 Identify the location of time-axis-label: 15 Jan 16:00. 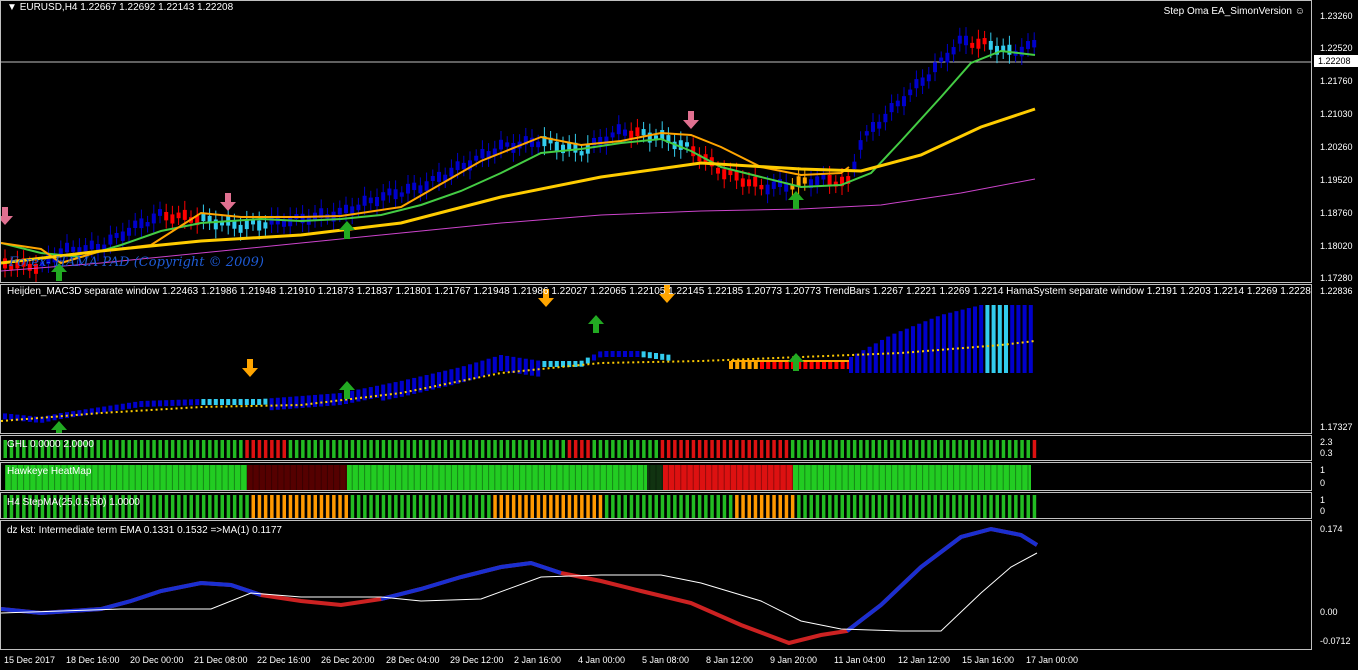
(988, 660).